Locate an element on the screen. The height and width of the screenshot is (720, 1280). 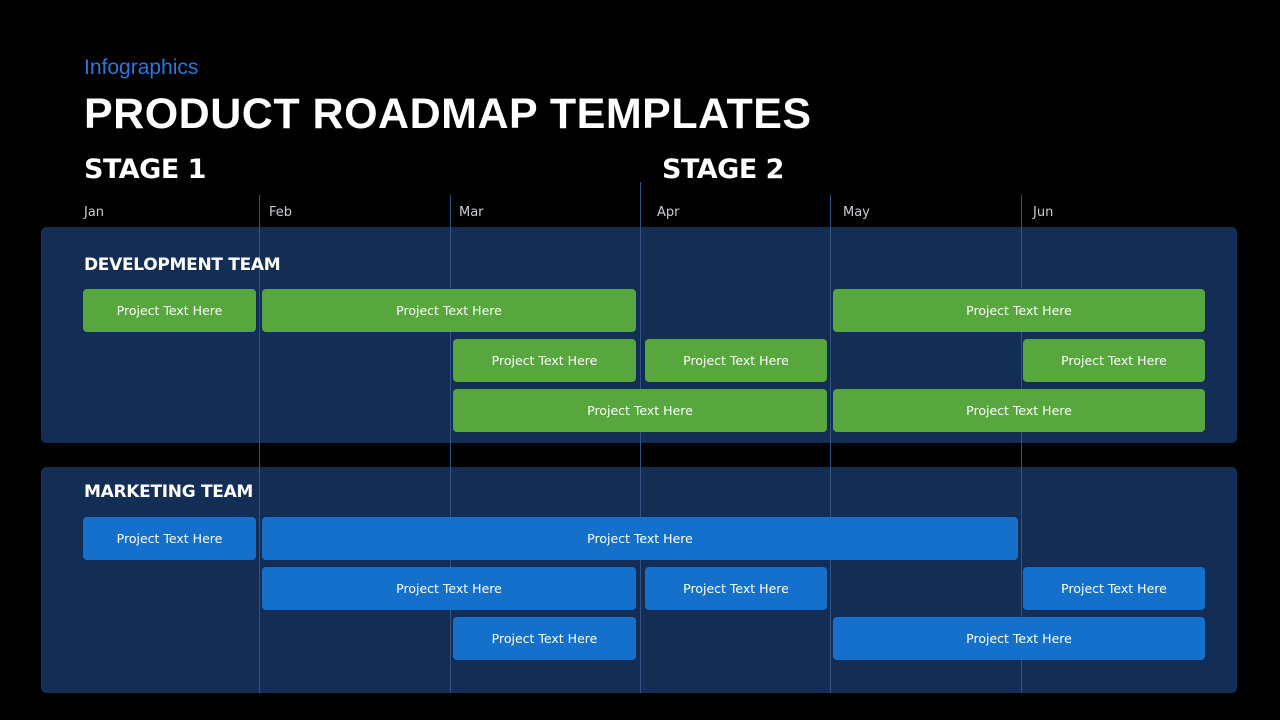
development-team-heading: DEVELOPMENT TEAM is located at coordinates (182, 265).